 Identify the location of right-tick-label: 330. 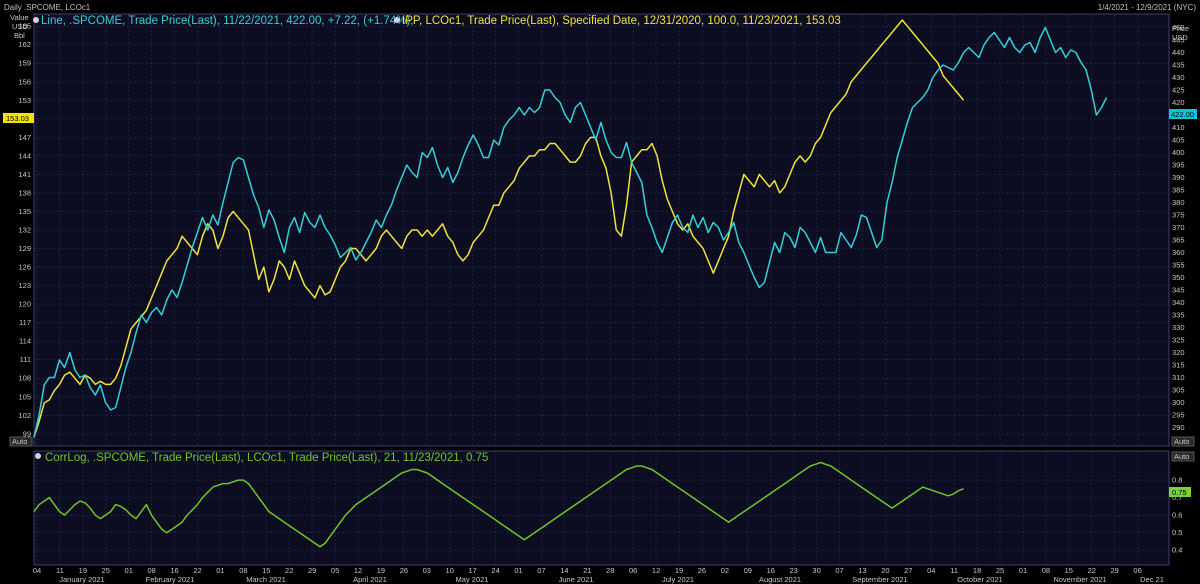
(1178, 327).